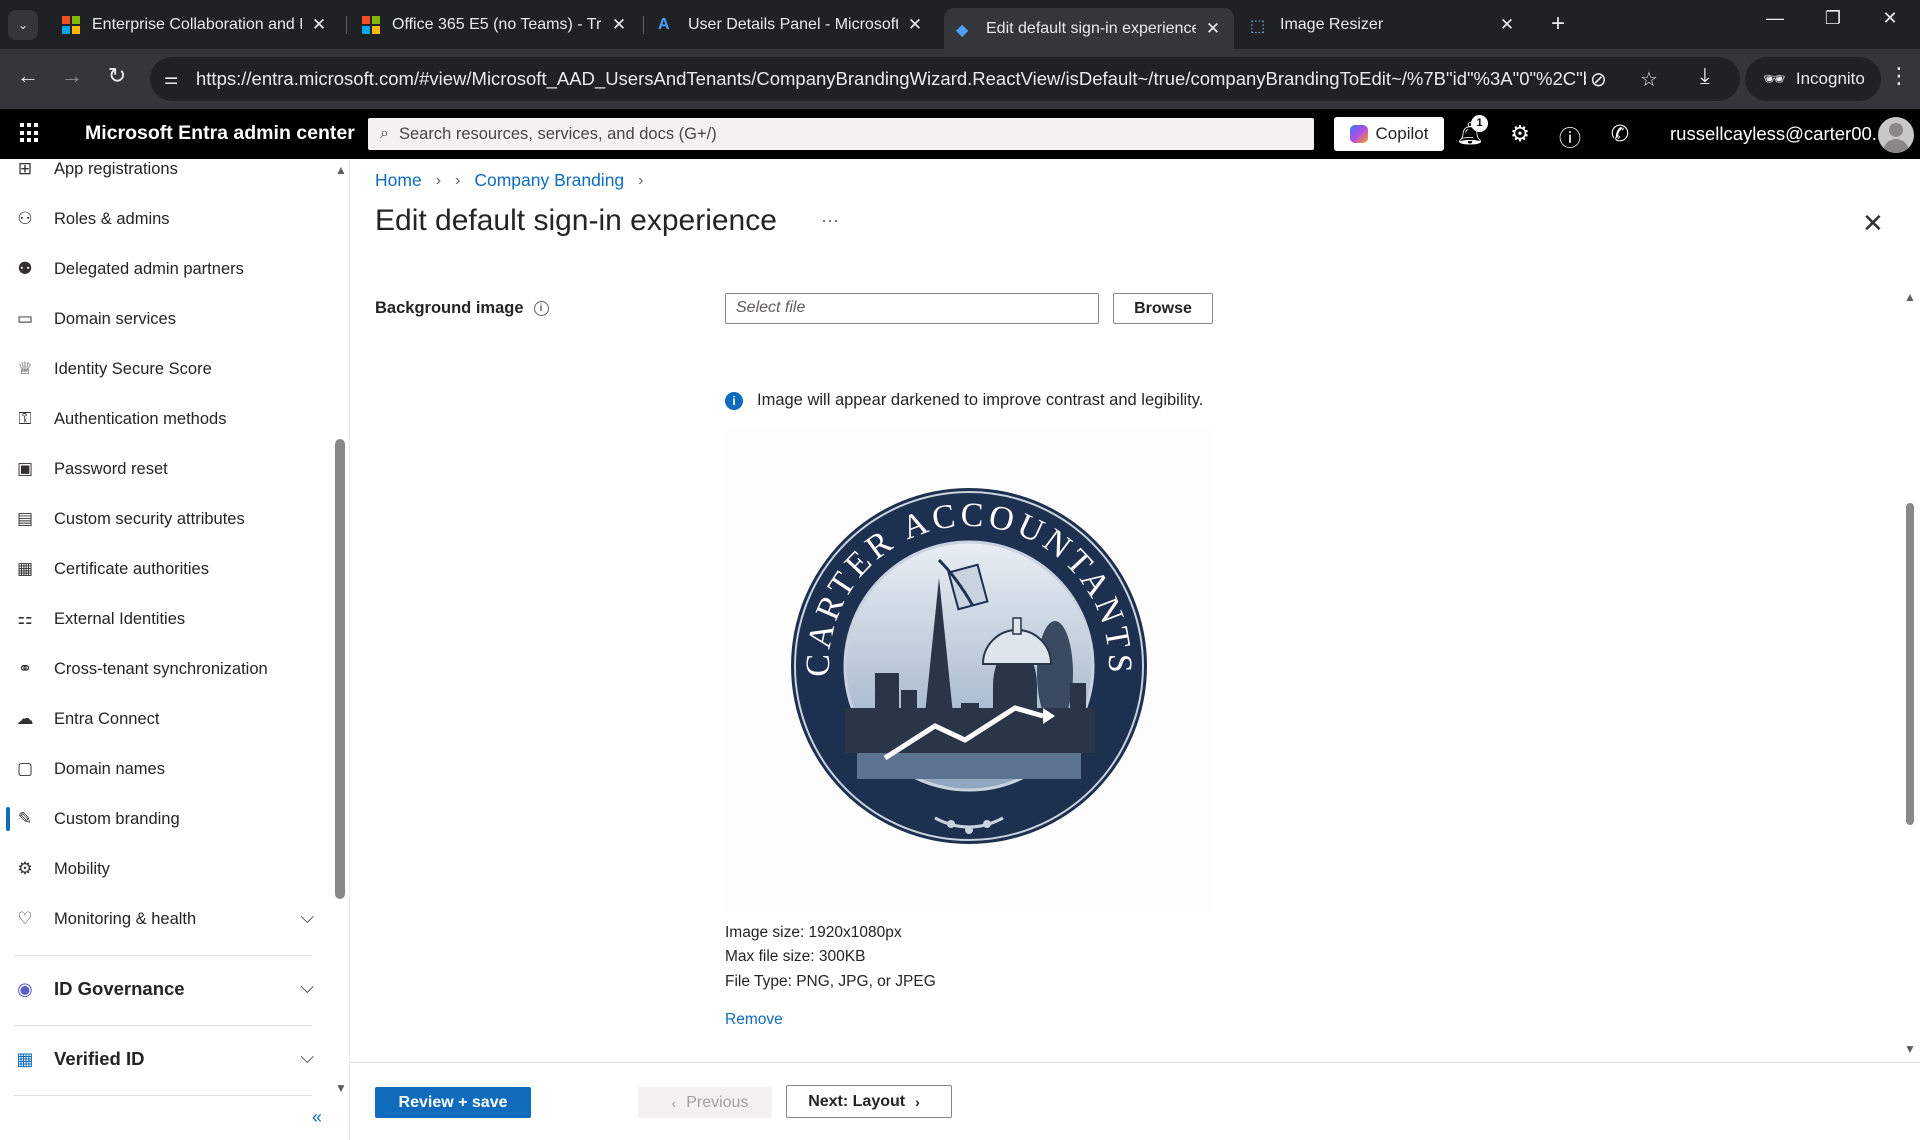 Image resolution: width=1920 pixels, height=1140 pixels. I want to click on background-image-label: Background image i, so click(462, 308).